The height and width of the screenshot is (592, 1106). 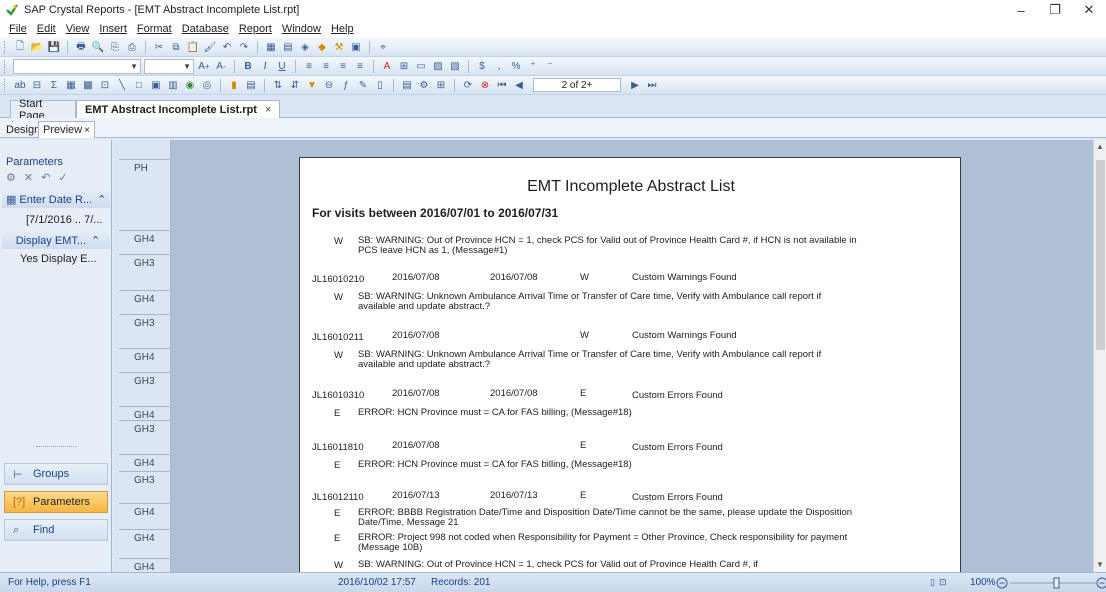 I want to click on insert-map-icon: ◉, so click(x=190, y=85).